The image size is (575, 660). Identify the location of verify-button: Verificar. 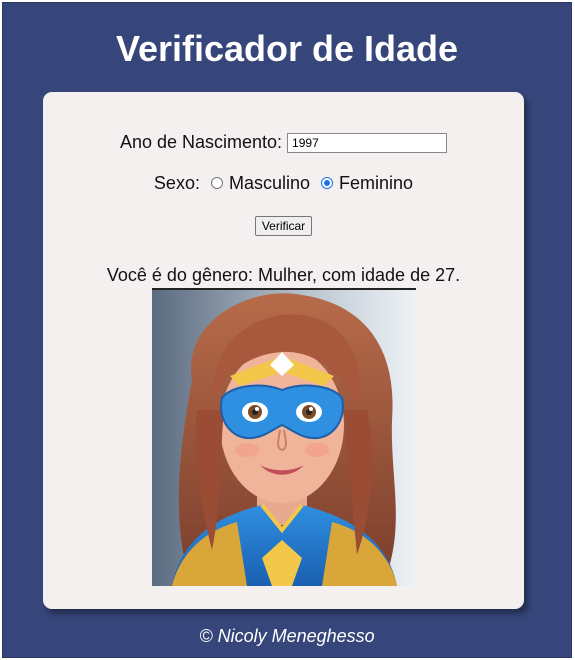
(283, 226).